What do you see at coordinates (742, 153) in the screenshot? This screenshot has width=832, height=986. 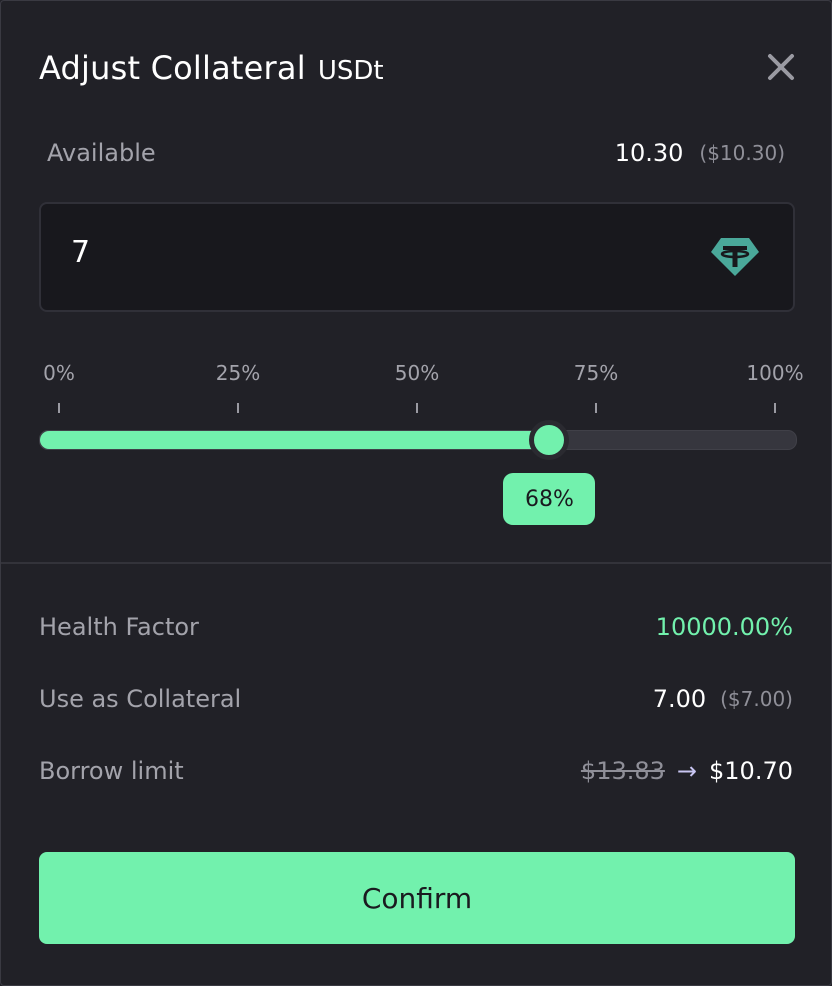 I see `available-usd: ($10.30)` at bounding box center [742, 153].